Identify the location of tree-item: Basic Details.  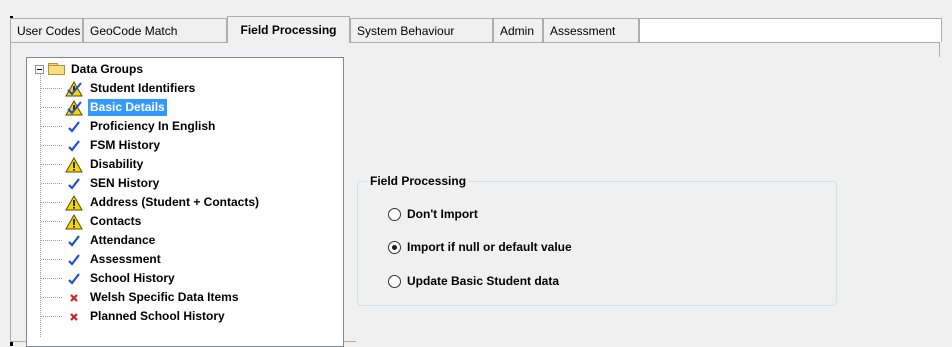
(97, 107).